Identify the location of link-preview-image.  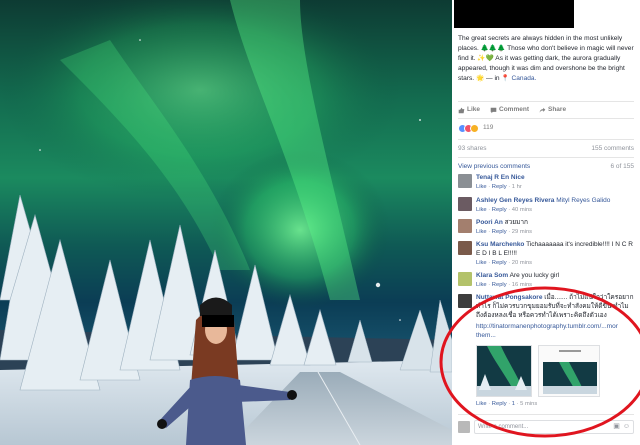
(504, 370).